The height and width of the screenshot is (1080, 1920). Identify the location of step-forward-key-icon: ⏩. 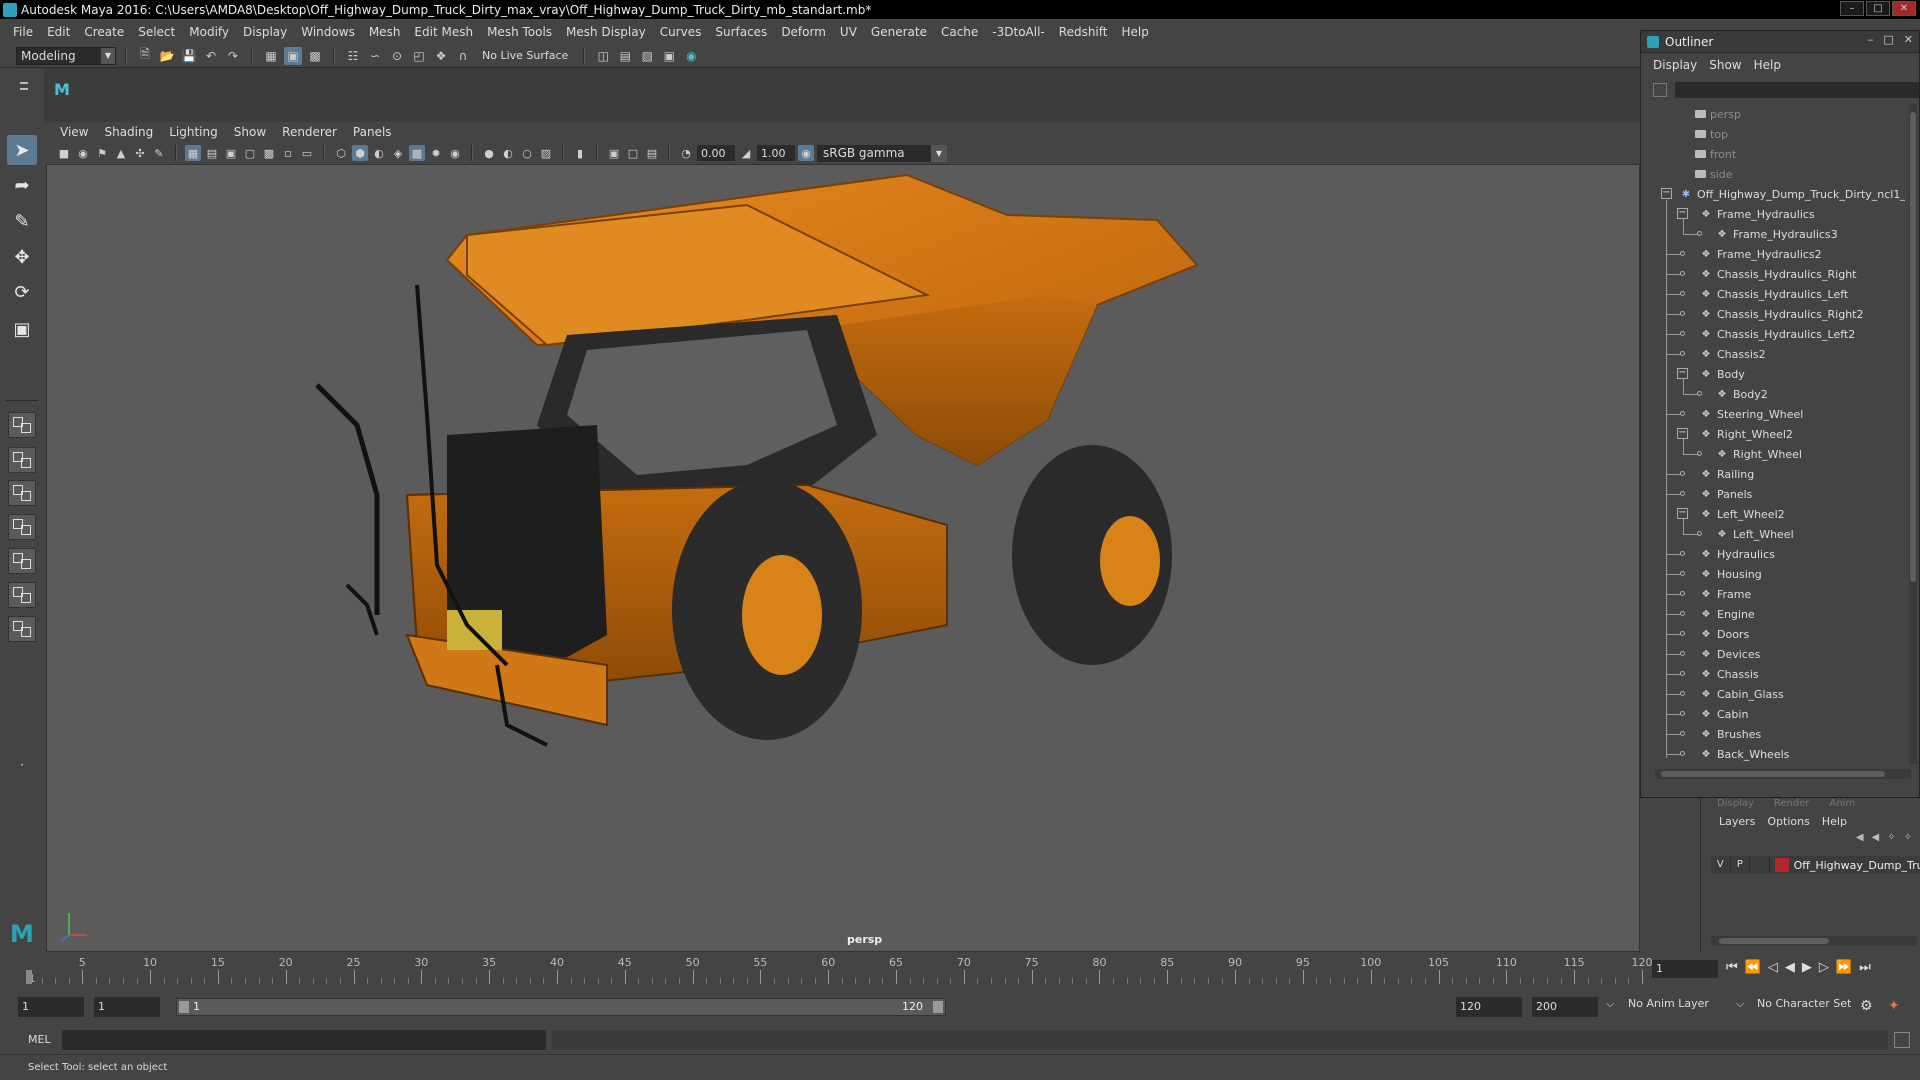
(1844, 967).